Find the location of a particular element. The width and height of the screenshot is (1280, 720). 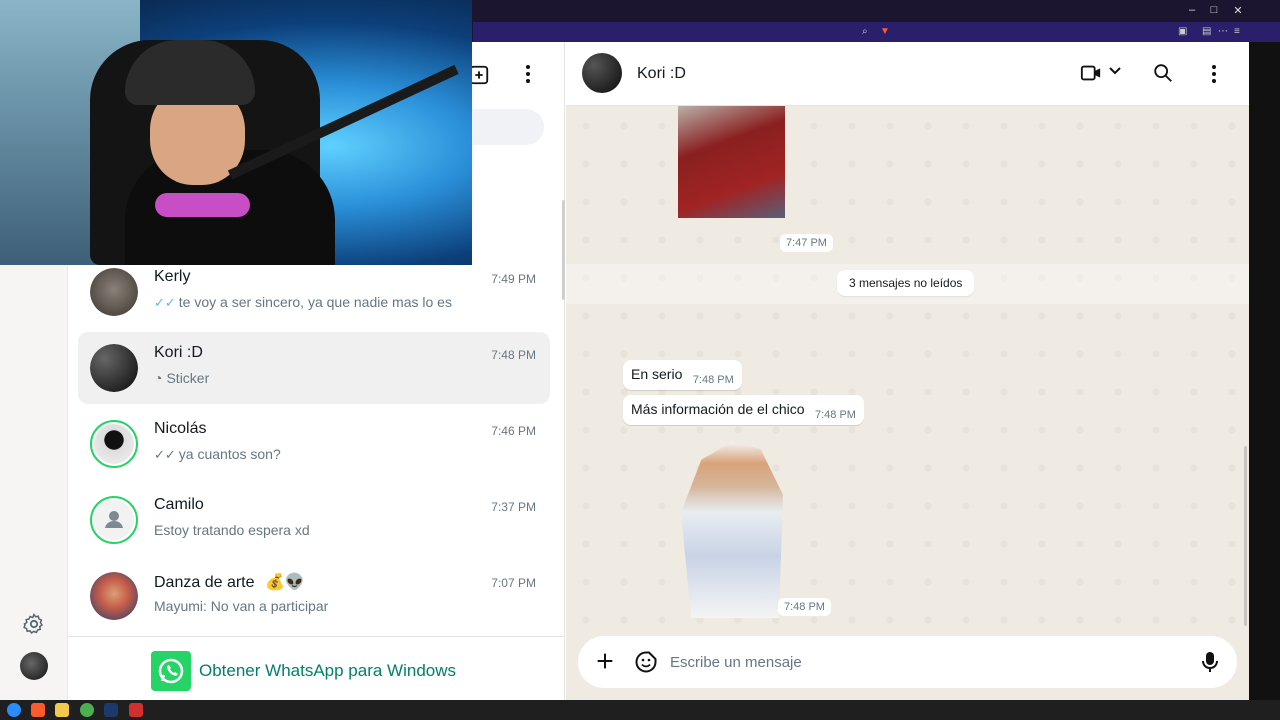

chat-time: 7:48 PM is located at coordinates (513, 355).